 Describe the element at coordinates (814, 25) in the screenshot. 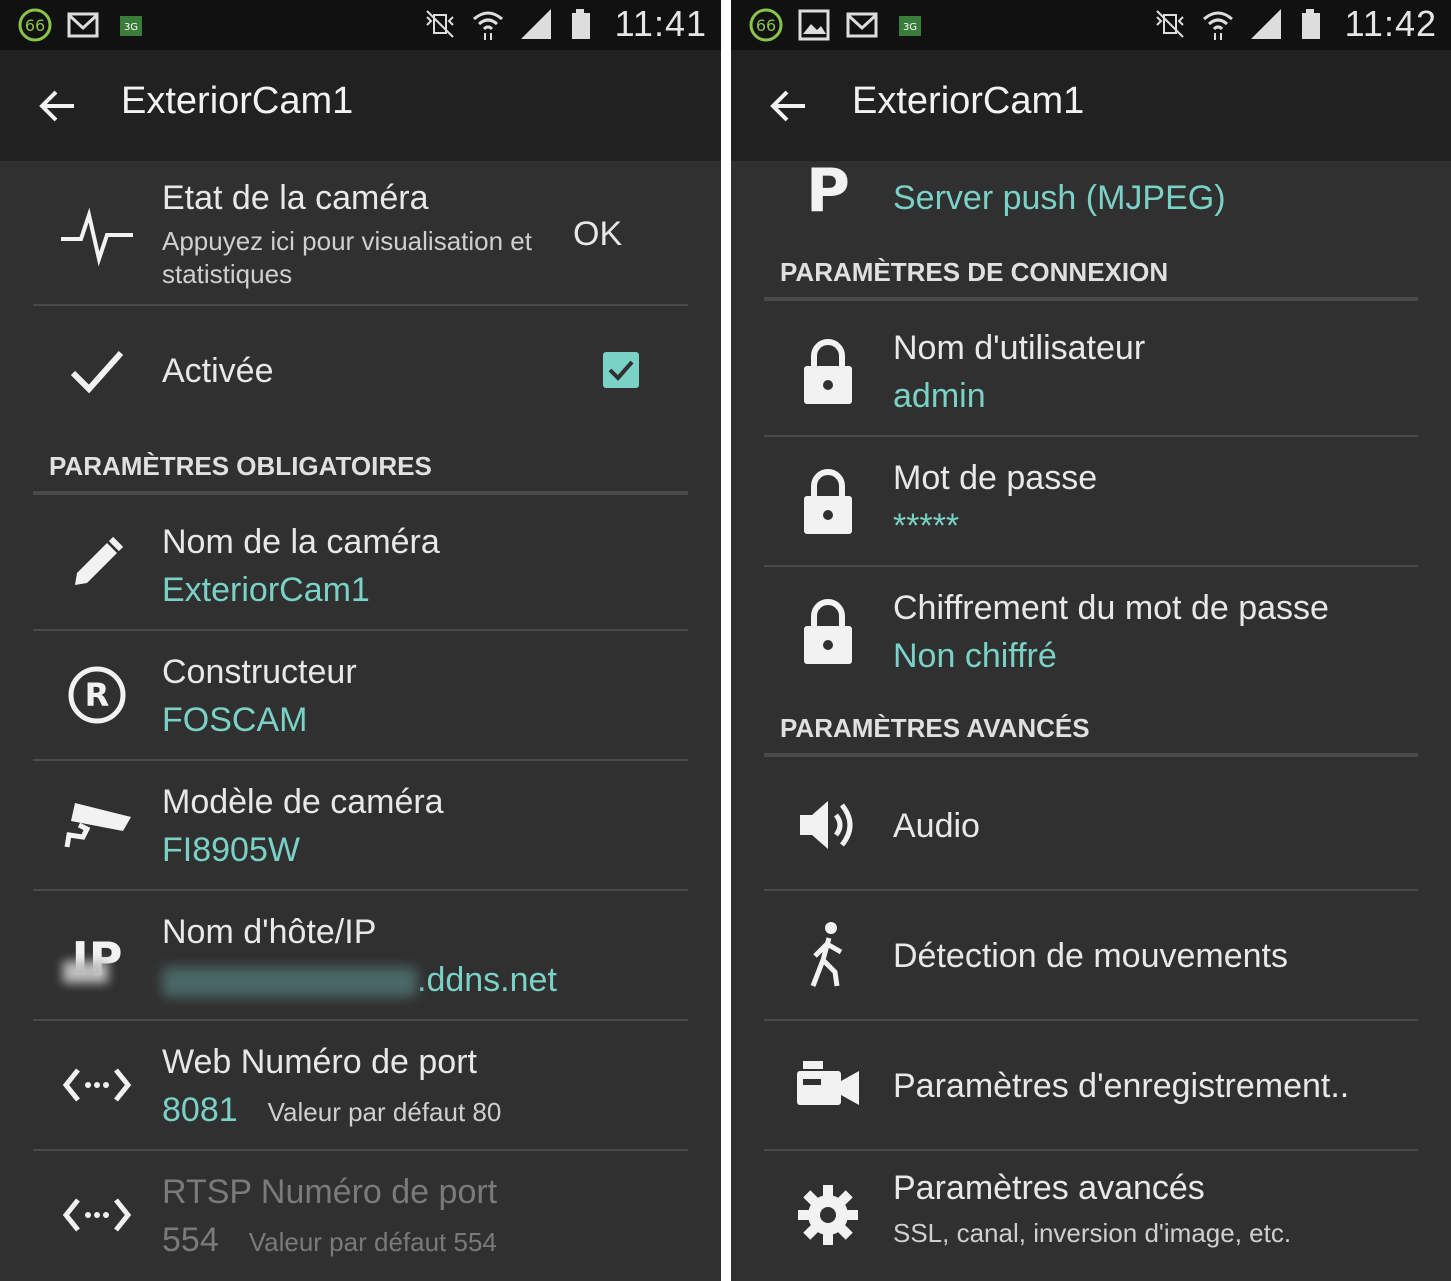

I see `gallery-icon` at that location.